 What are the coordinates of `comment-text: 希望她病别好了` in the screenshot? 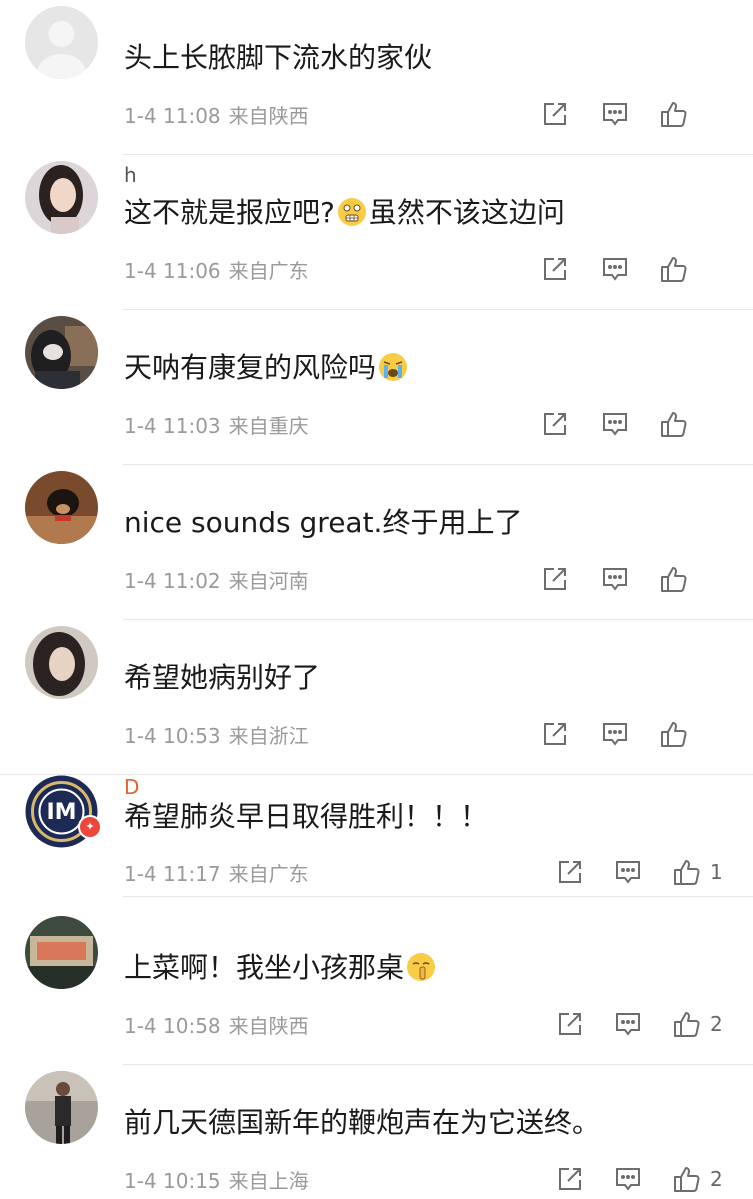 It's located at (222, 677).